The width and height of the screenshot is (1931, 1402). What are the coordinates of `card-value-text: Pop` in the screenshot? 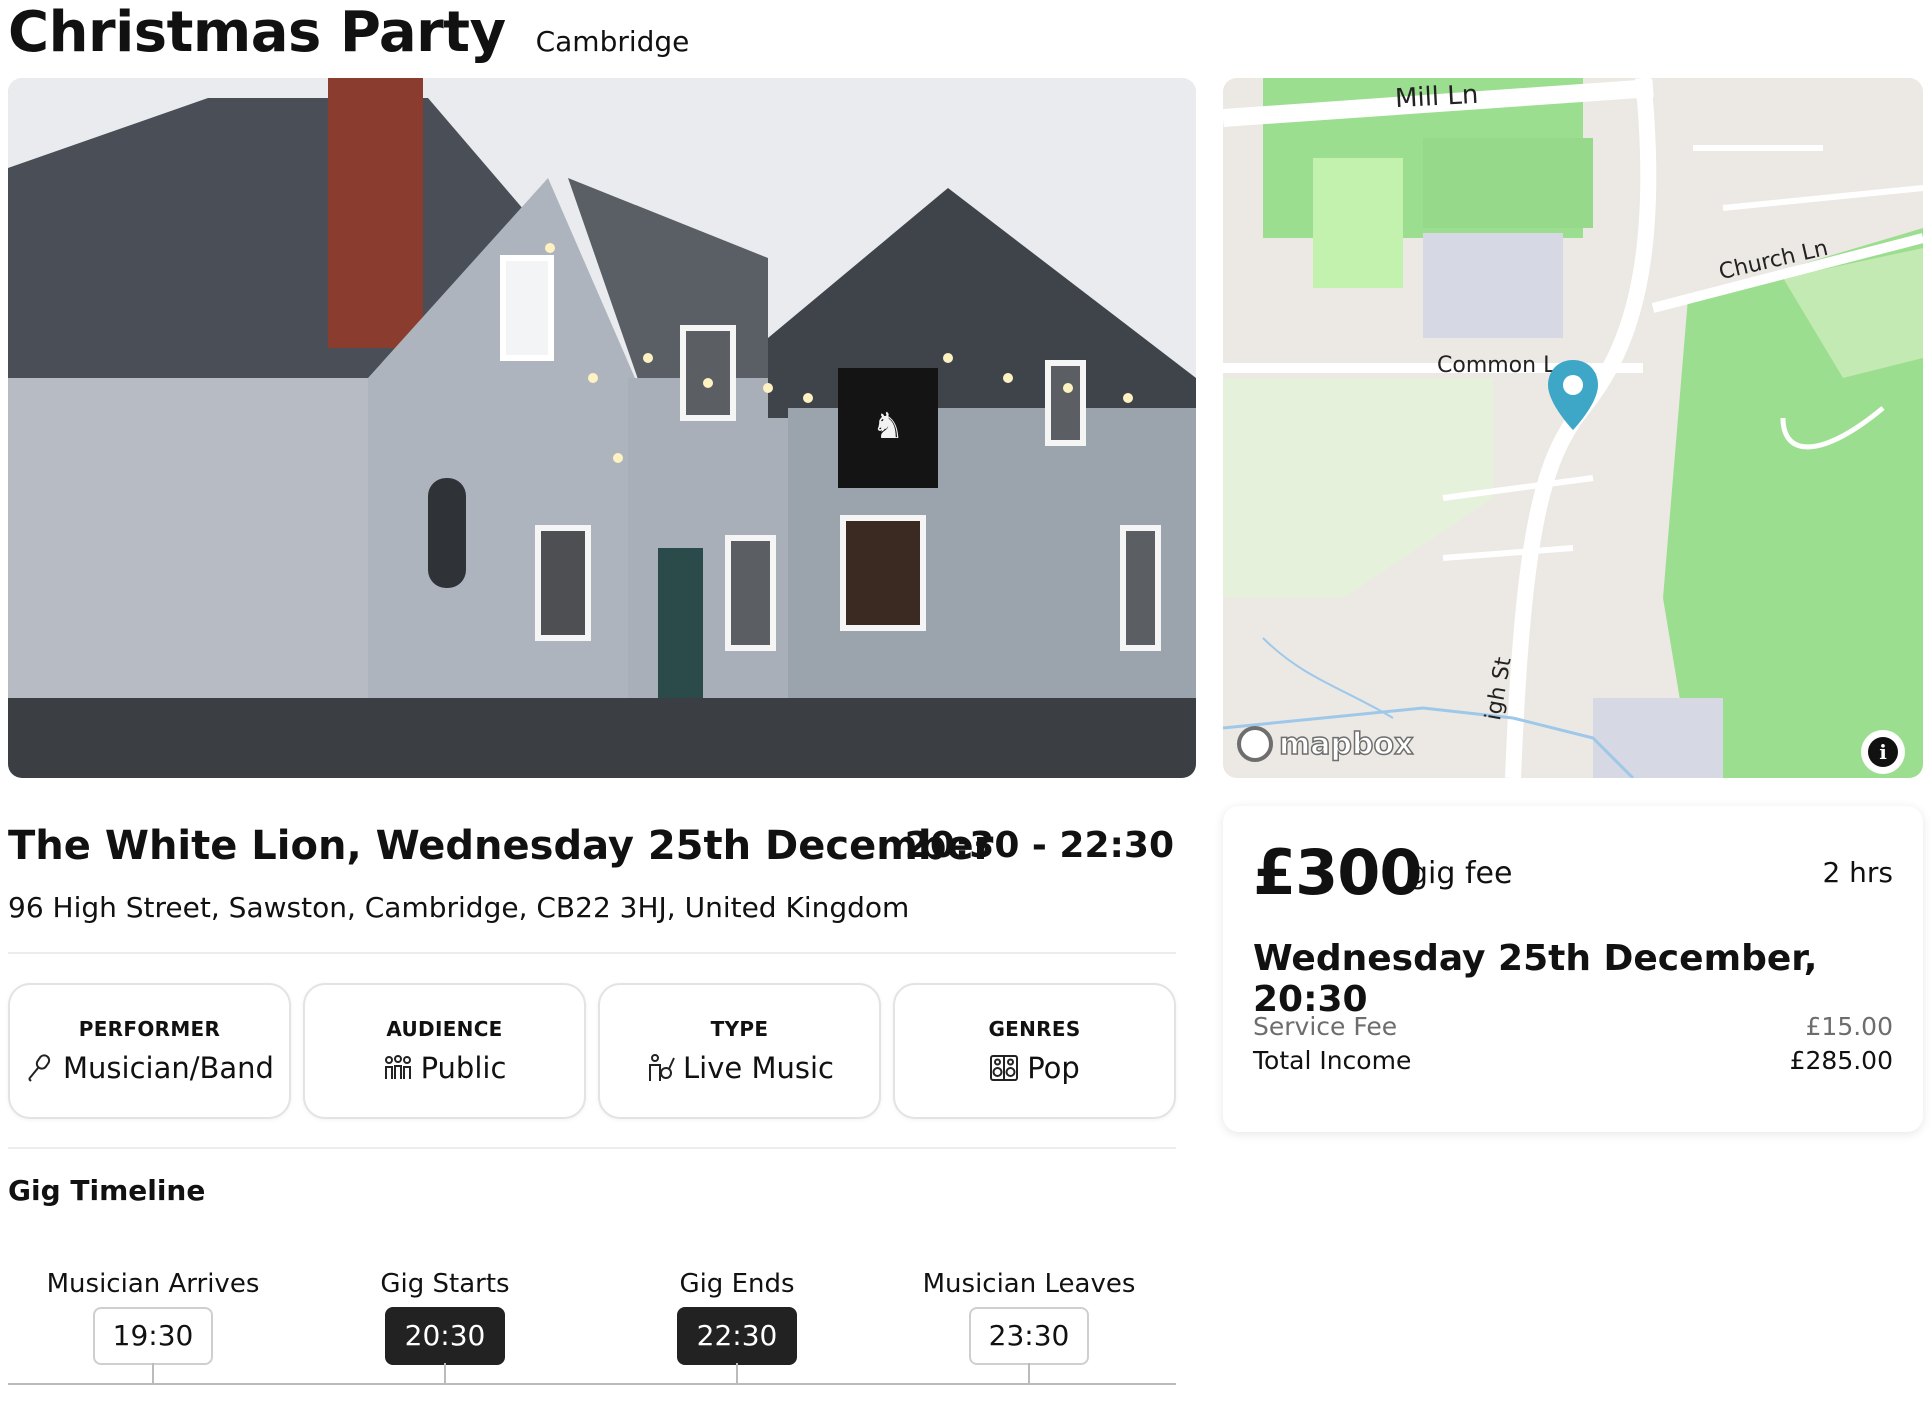 It's located at (1053, 1068).